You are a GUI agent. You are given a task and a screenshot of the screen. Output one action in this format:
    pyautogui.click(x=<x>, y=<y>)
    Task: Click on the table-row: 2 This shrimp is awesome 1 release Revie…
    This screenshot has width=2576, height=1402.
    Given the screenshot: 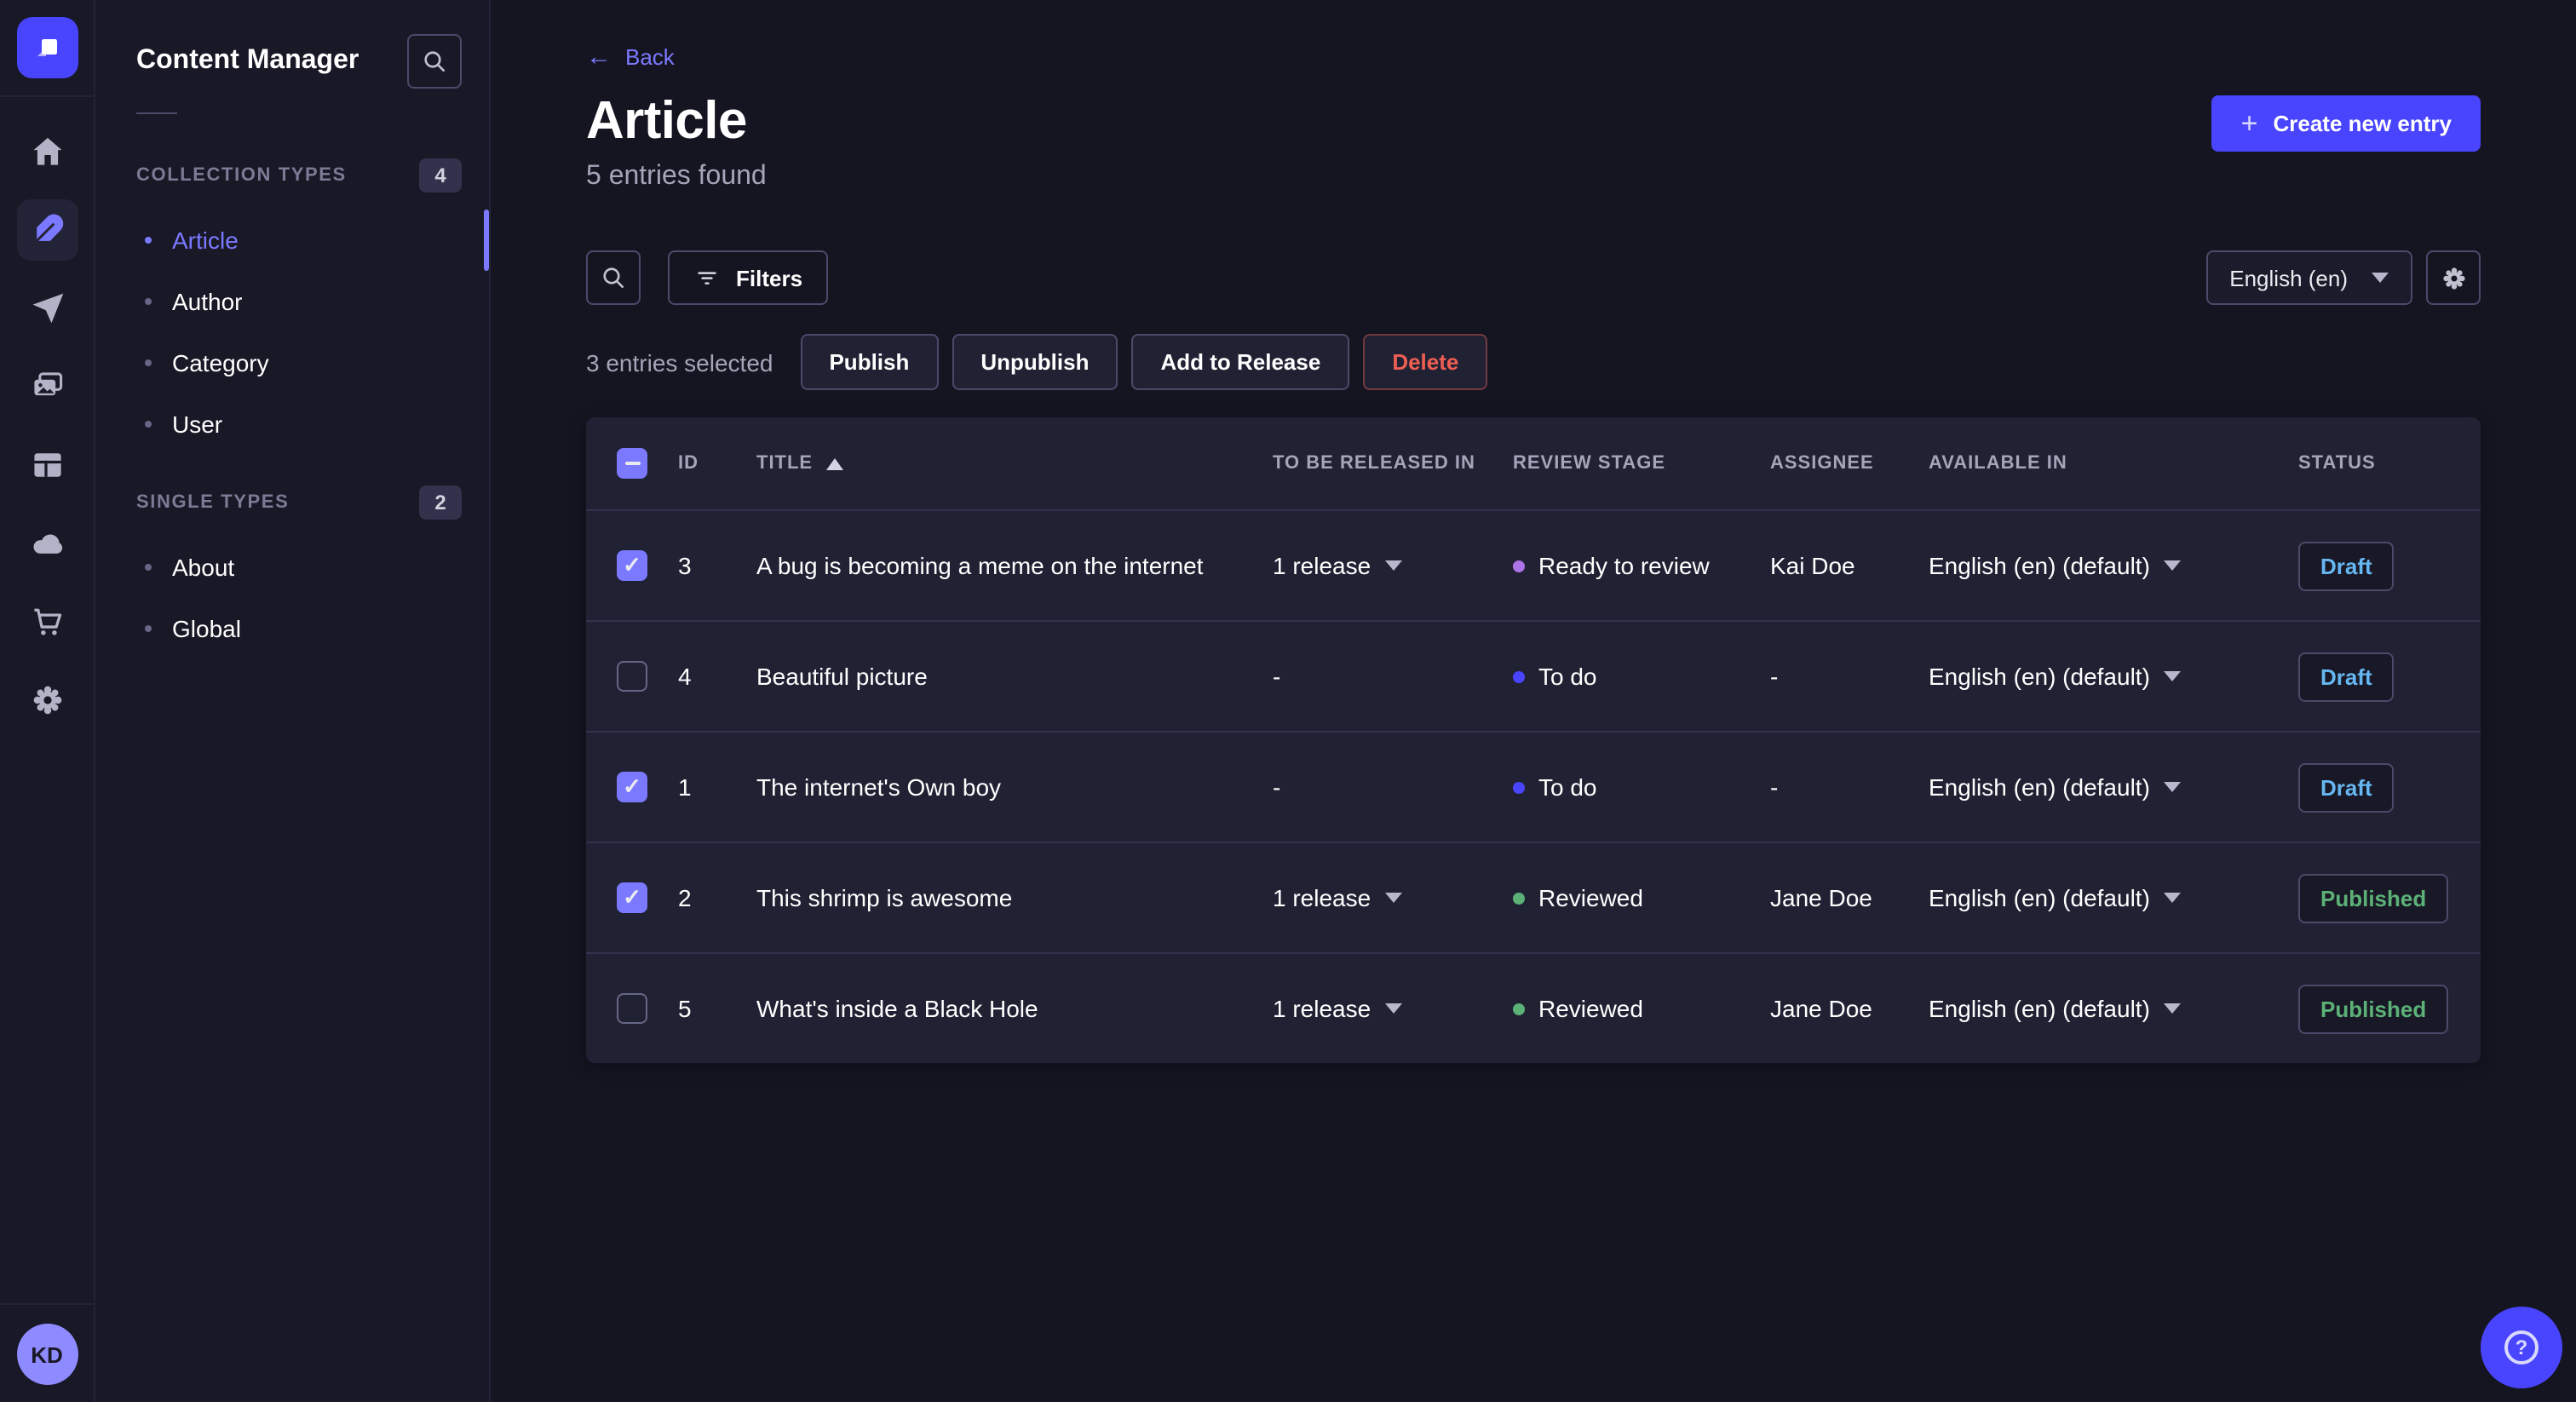 What is the action you would take?
    pyautogui.click(x=1534, y=897)
    